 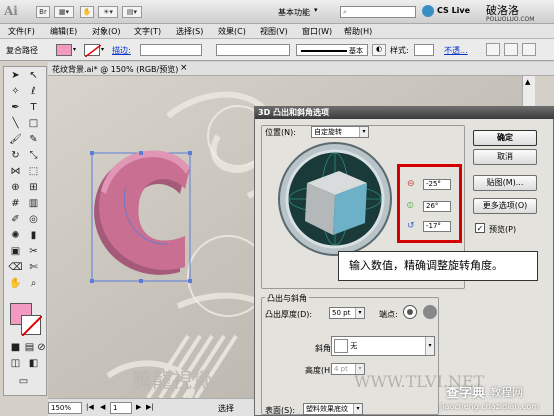 I want to click on variable-width-select, so click(x=253, y=50).